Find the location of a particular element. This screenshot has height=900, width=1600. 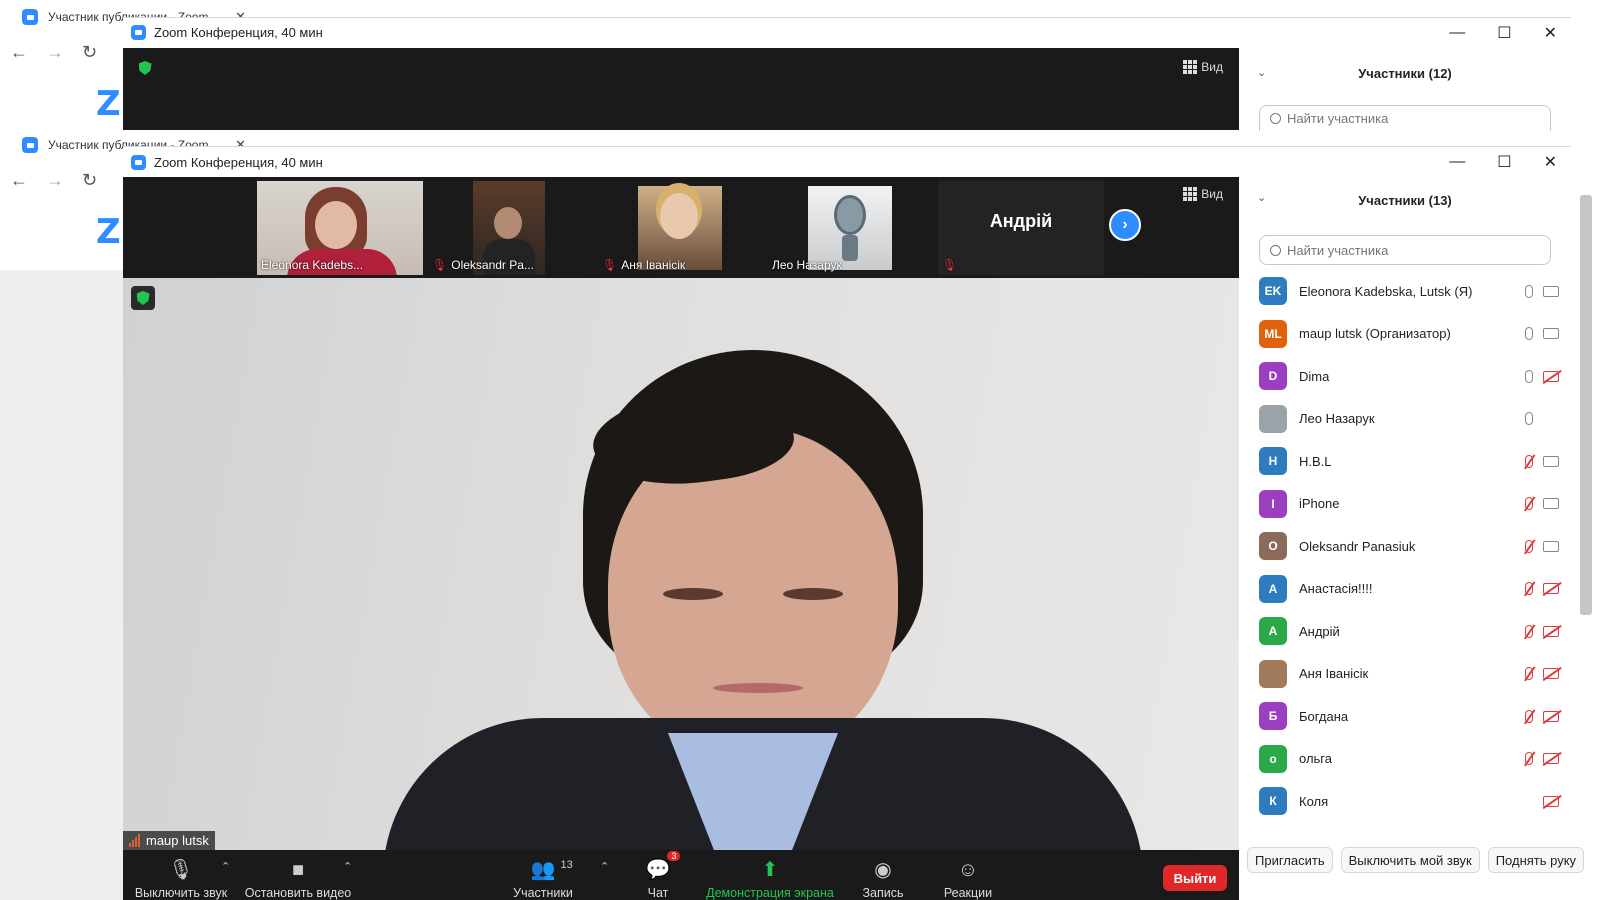

participant-name: ольга is located at coordinates (1315, 758).